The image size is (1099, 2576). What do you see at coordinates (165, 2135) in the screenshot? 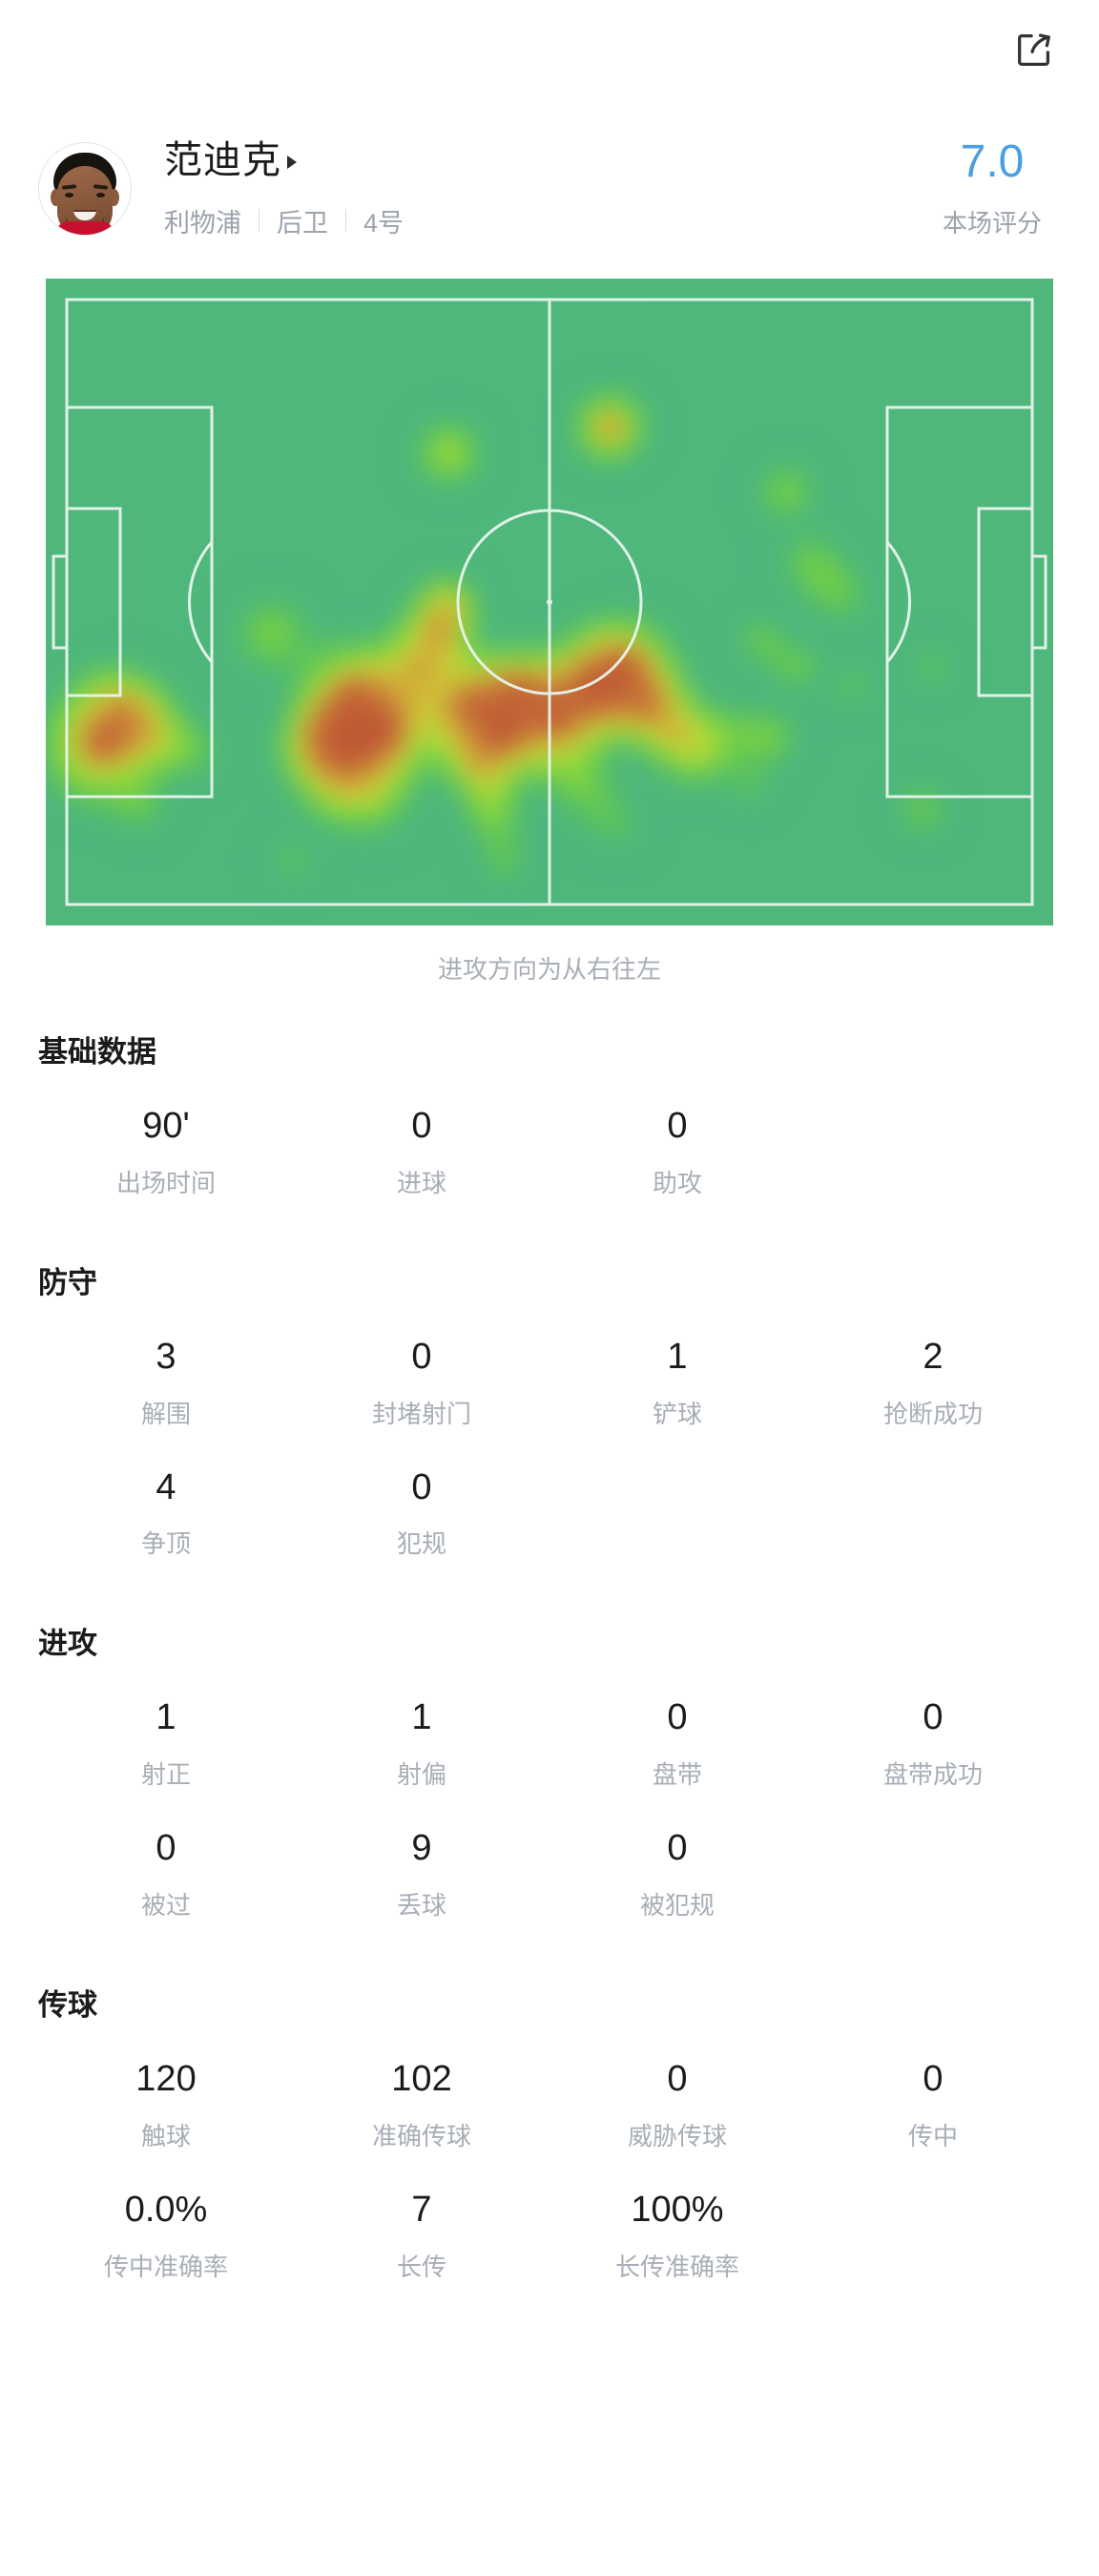
I see `stat-label: 触球` at bounding box center [165, 2135].